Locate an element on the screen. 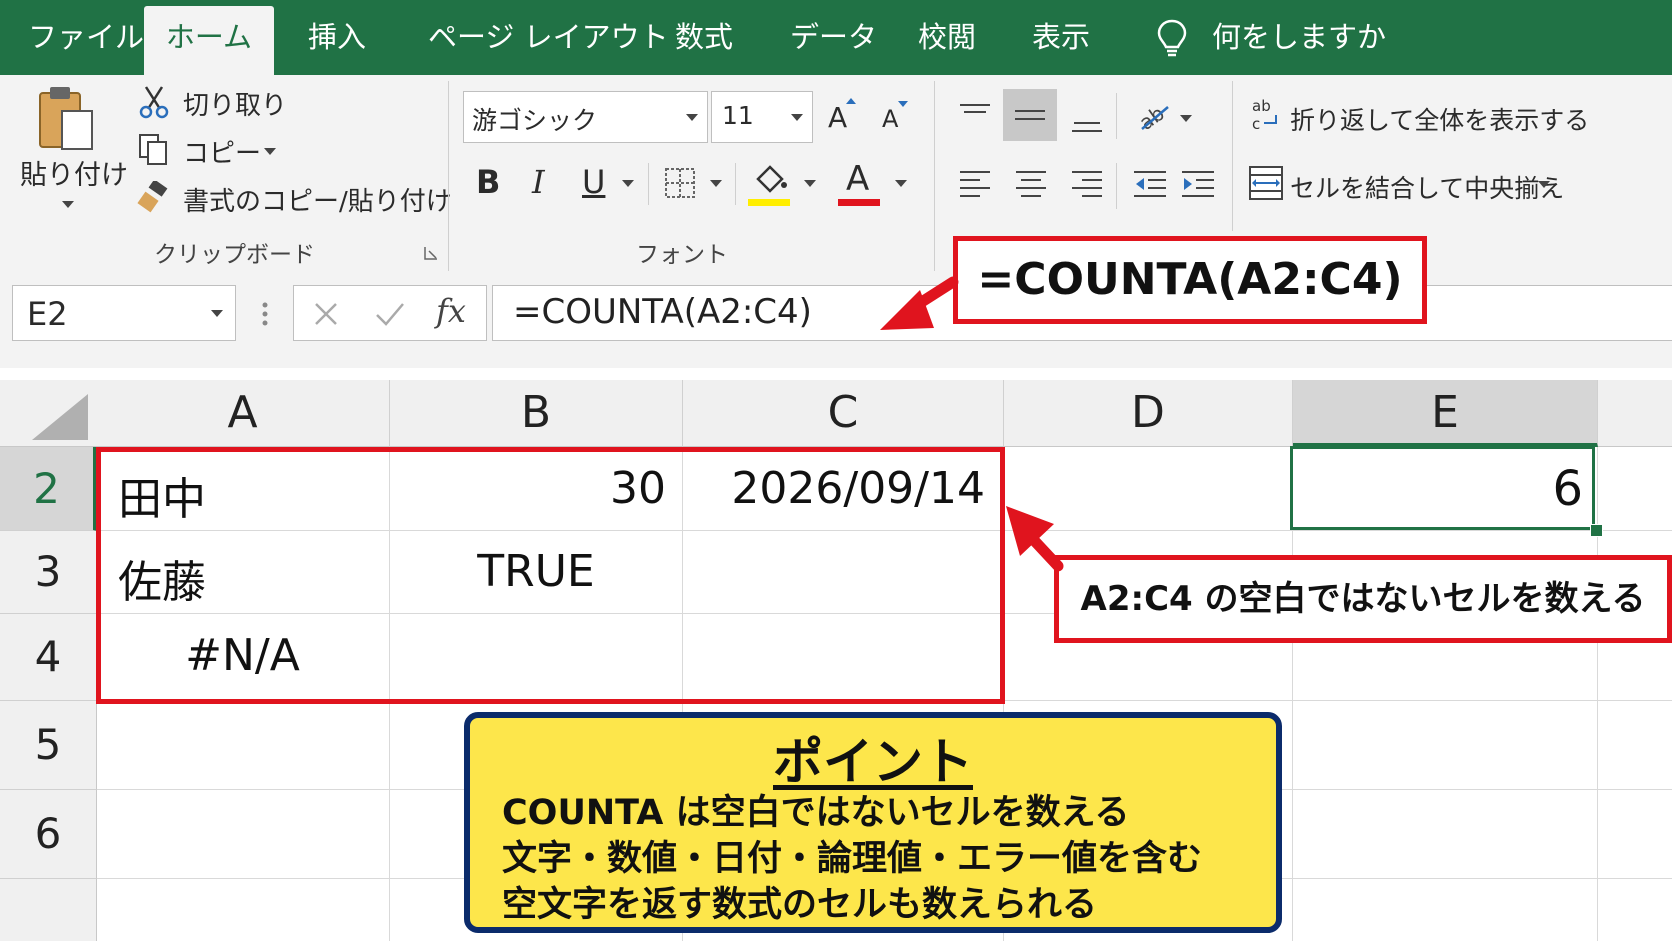 Image resolution: width=1672 pixels, height=941 pixels. point-line-3: 空文字を返す数式のセルも数えられる is located at coordinates (800, 905).